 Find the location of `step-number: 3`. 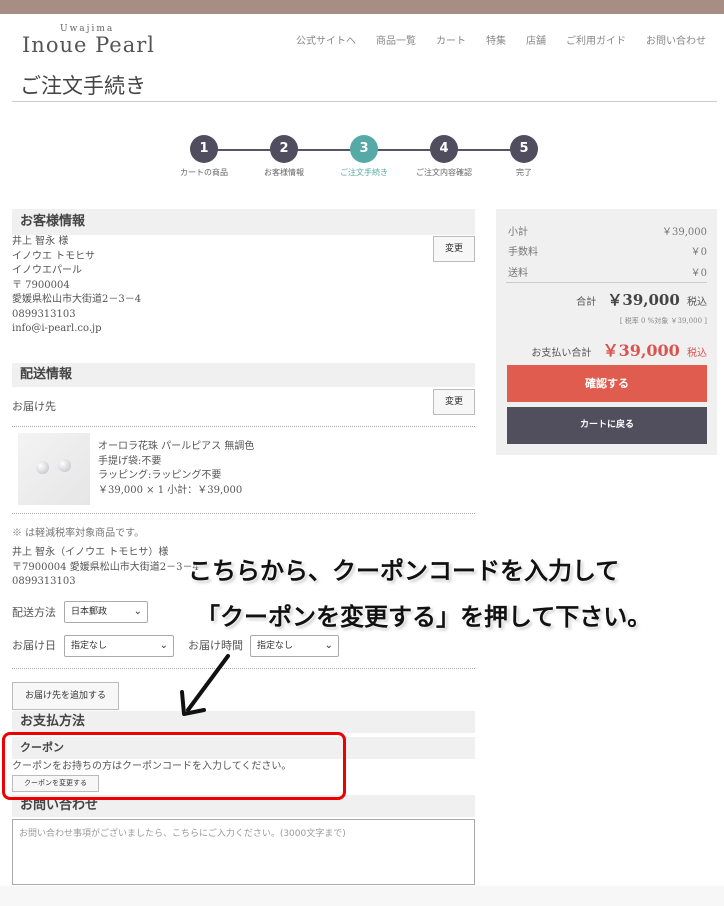

step-number: 3 is located at coordinates (364, 149).